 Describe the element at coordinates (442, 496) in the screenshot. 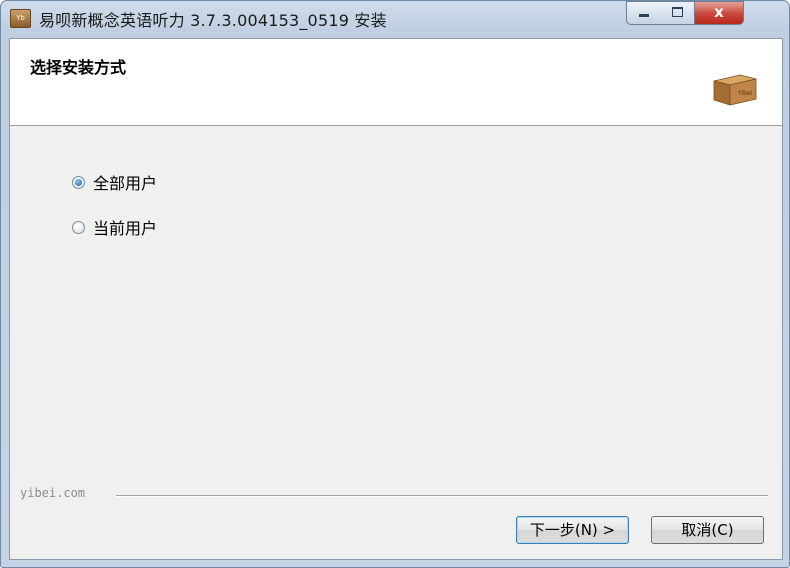

I see `divider` at that location.